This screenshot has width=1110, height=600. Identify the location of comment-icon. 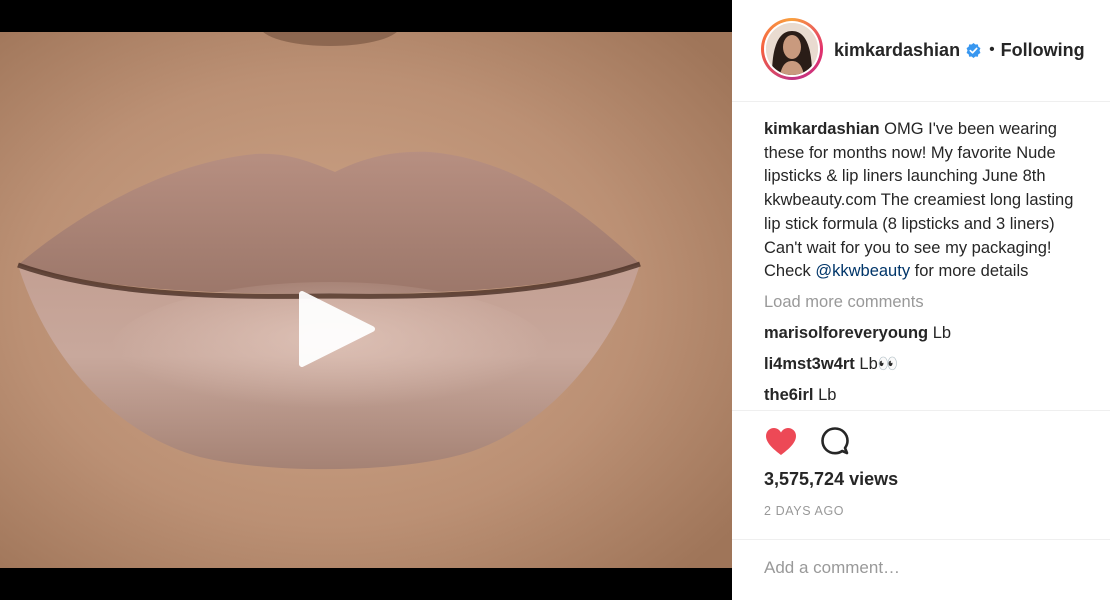
(835, 442).